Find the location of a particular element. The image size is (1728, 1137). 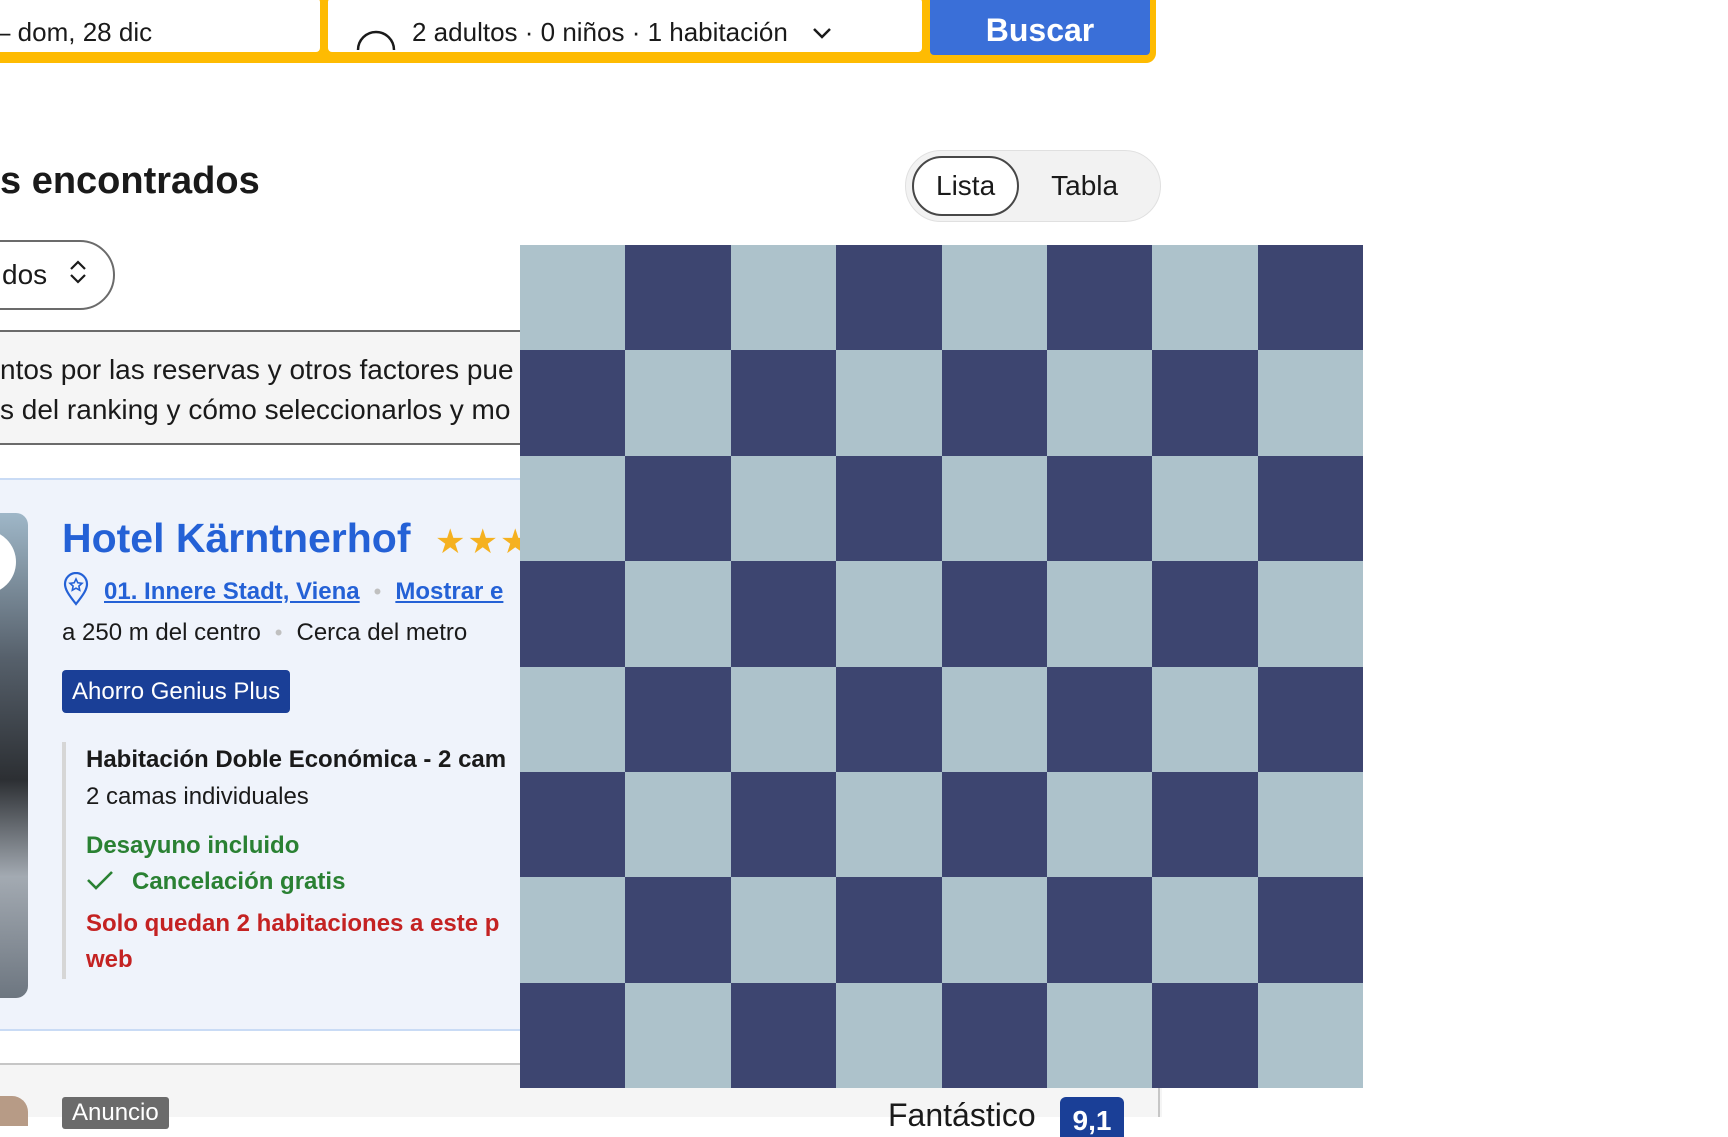

results-title: s encontrados is located at coordinates (130, 181).